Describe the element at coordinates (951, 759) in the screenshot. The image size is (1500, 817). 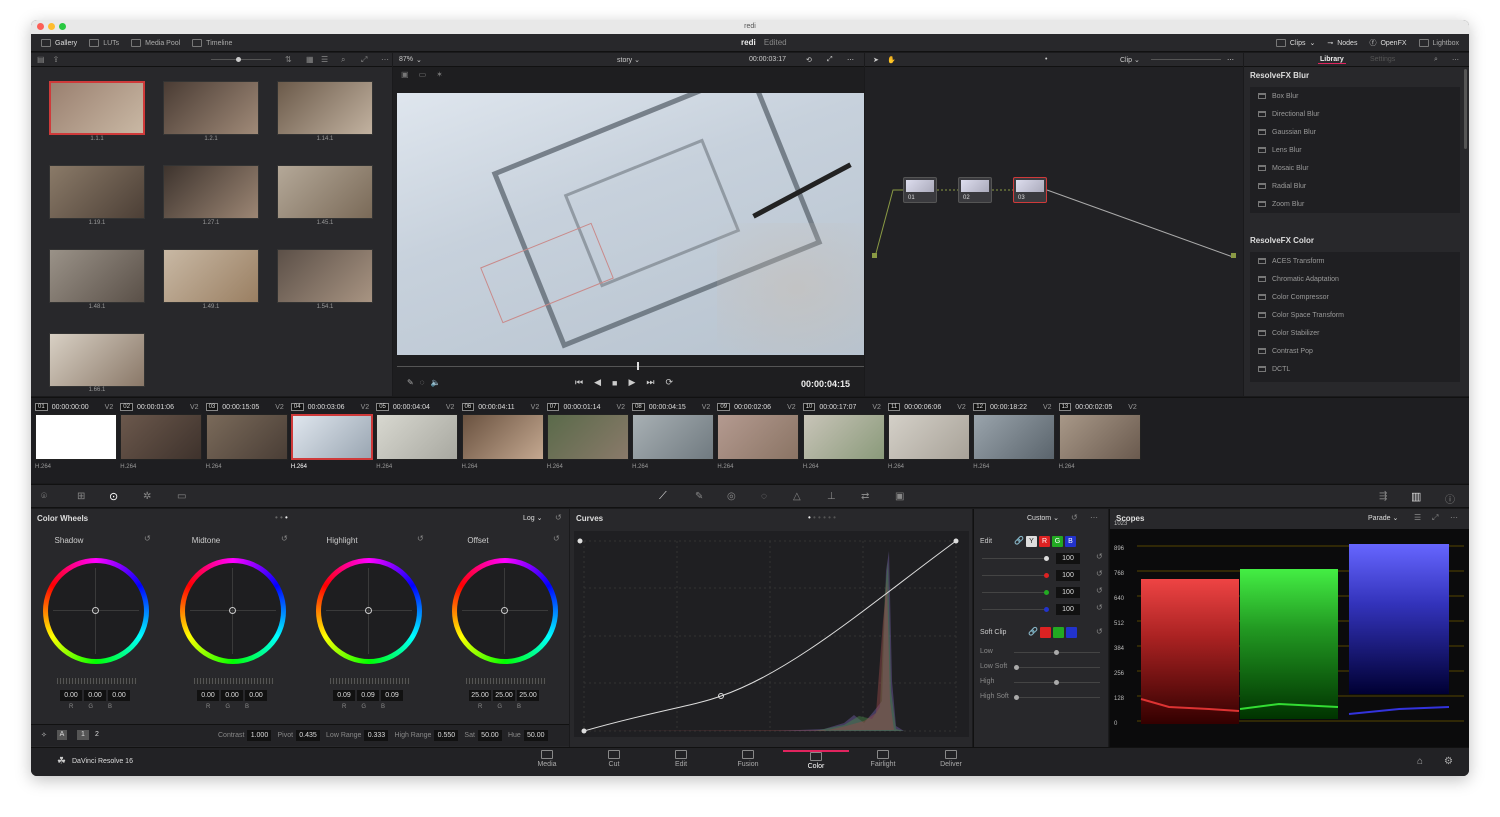
I see `page-tab-deliver: Deliver` at that location.